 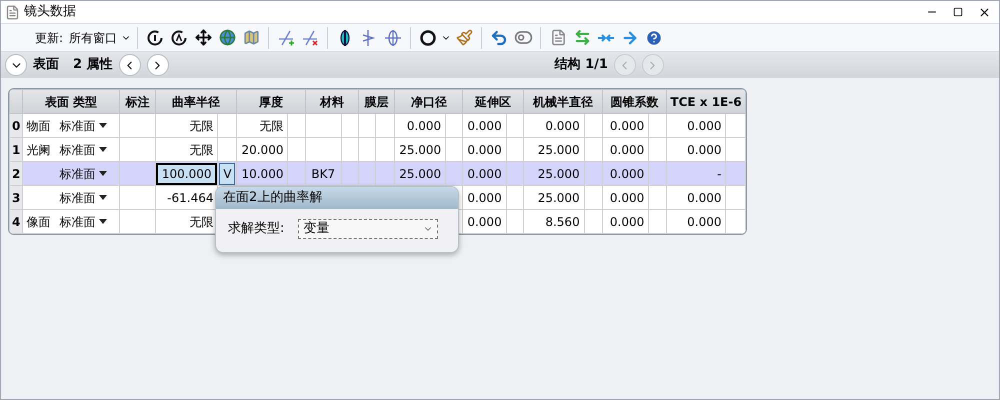 I want to click on column-header: 圆锥系数, so click(x=634, y=101).